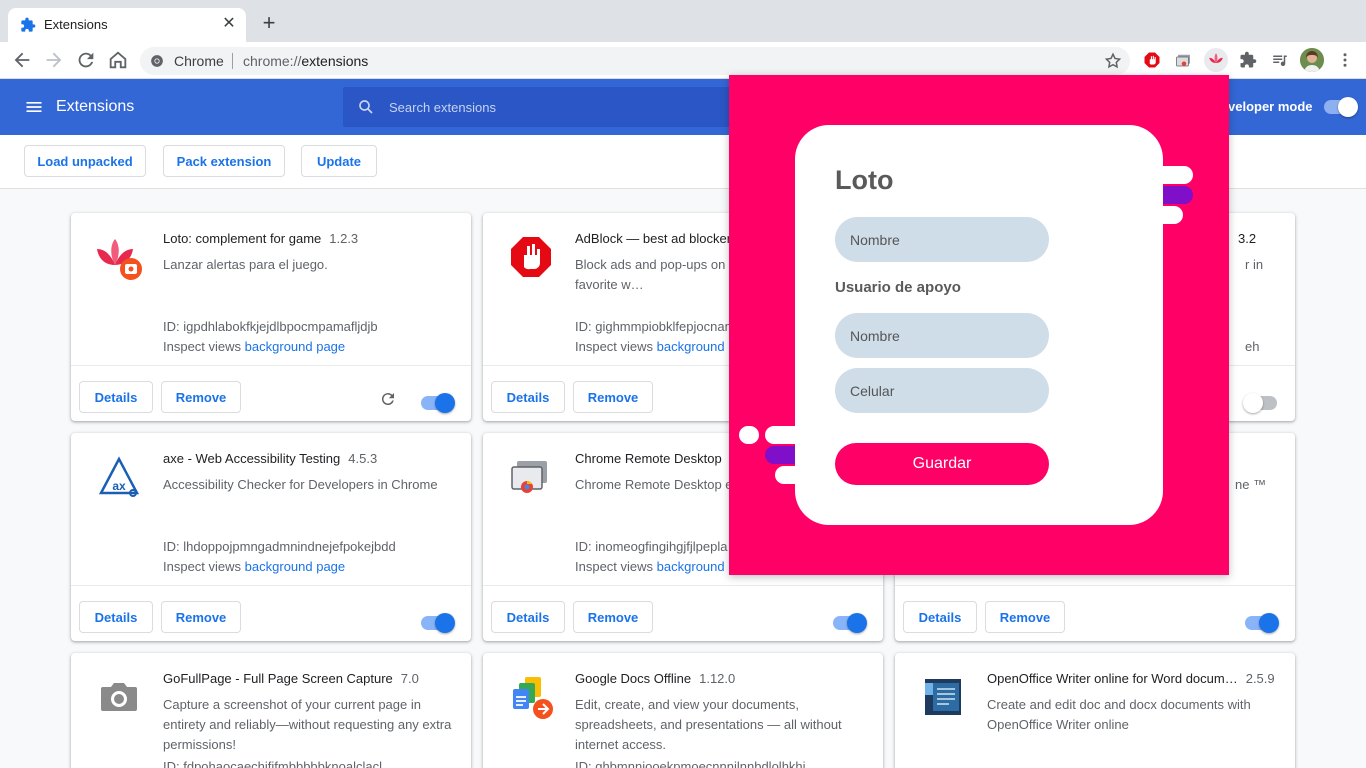  I want to click on loto-lotus-icon, so click(119, 259).